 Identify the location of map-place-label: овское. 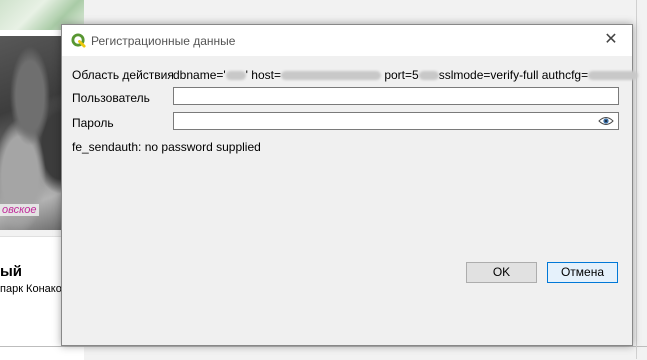
(19, 210).